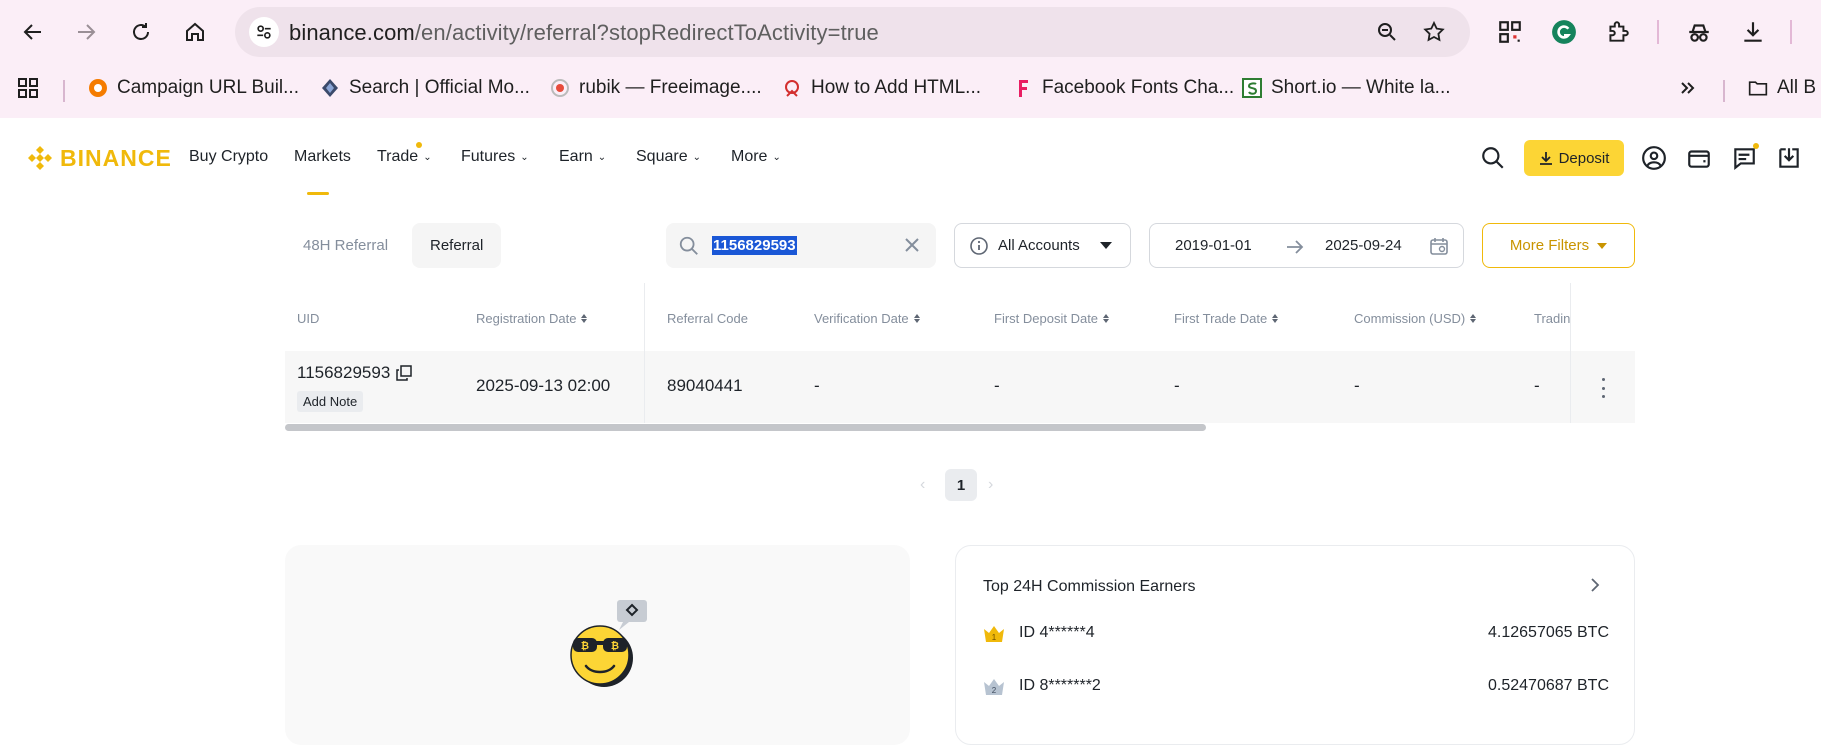 This screenshot has height=745, width=1821. I want to click on more-bookmarks-button, so click(1688, 88).